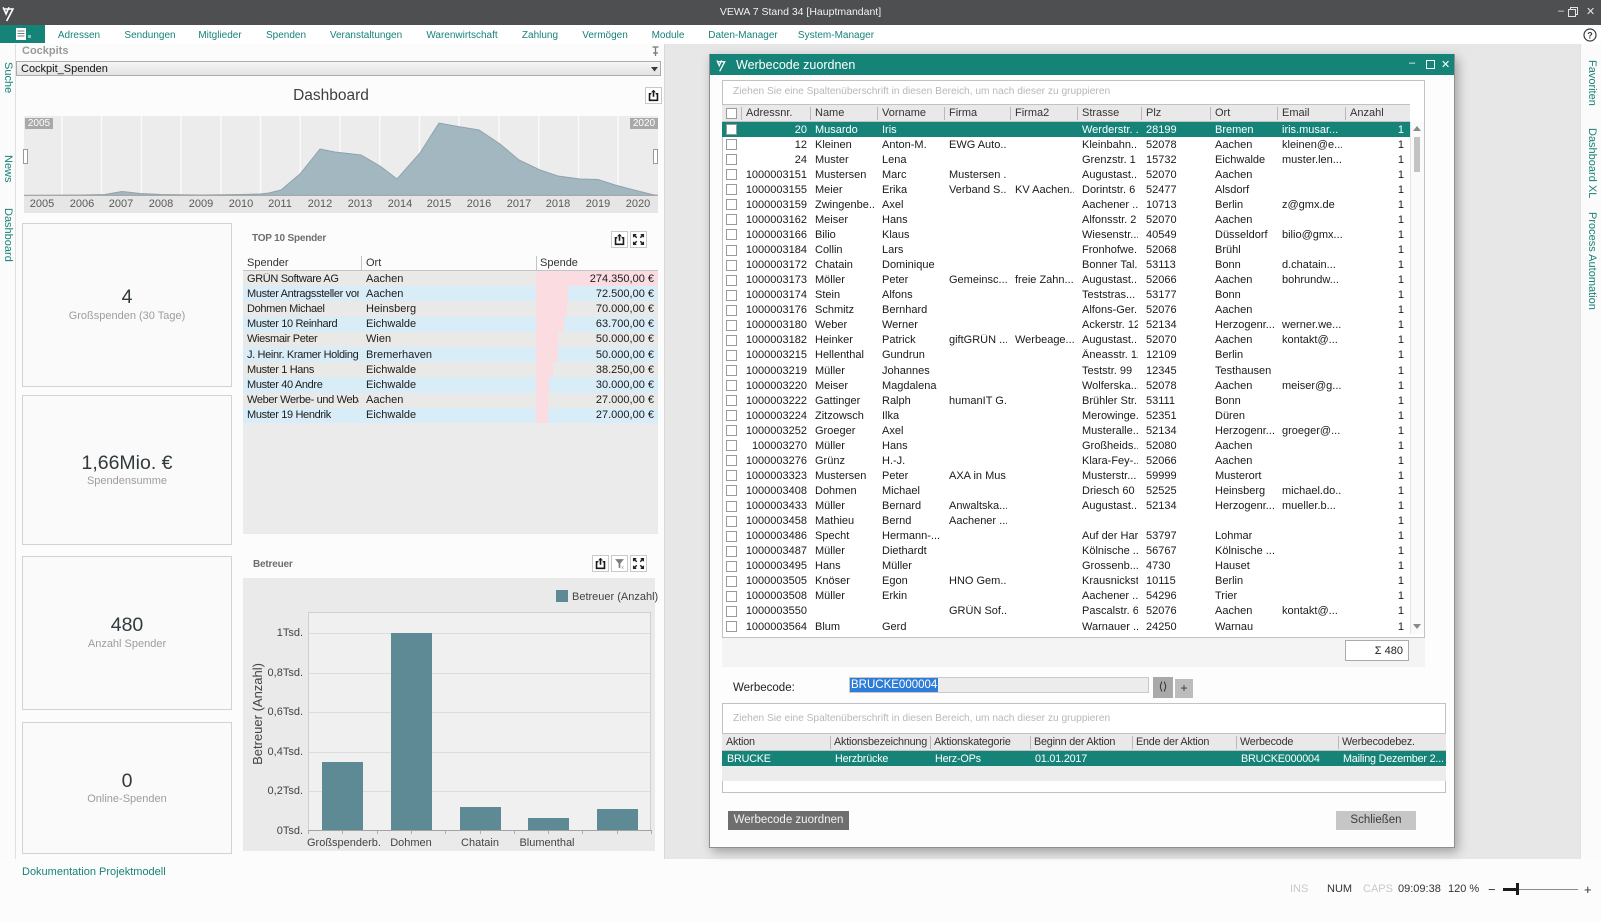 The width and height of the screenshot is (1601, 922). Describe the element at coordinates (622, 568) in the screenshot. I see `svg-text: x` at that location.